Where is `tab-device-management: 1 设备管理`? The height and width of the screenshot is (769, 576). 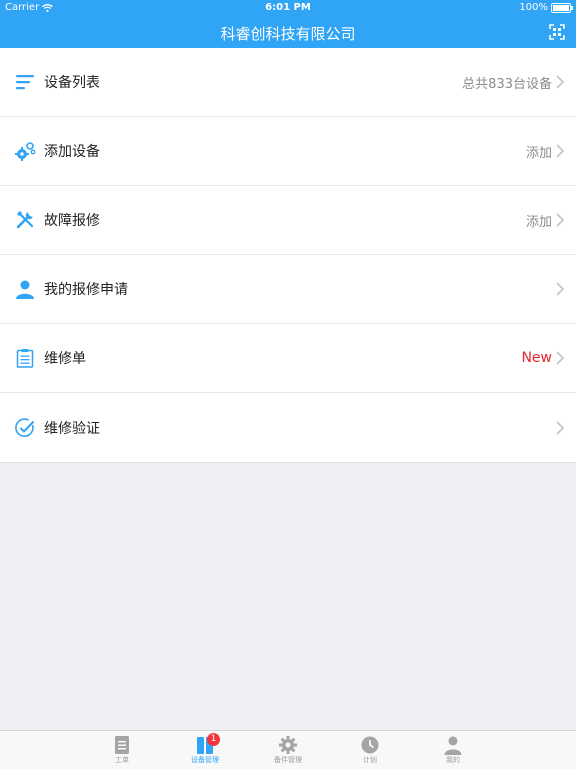
tab-device-management: 1 设备管理 is located at coordinates (205, 750).